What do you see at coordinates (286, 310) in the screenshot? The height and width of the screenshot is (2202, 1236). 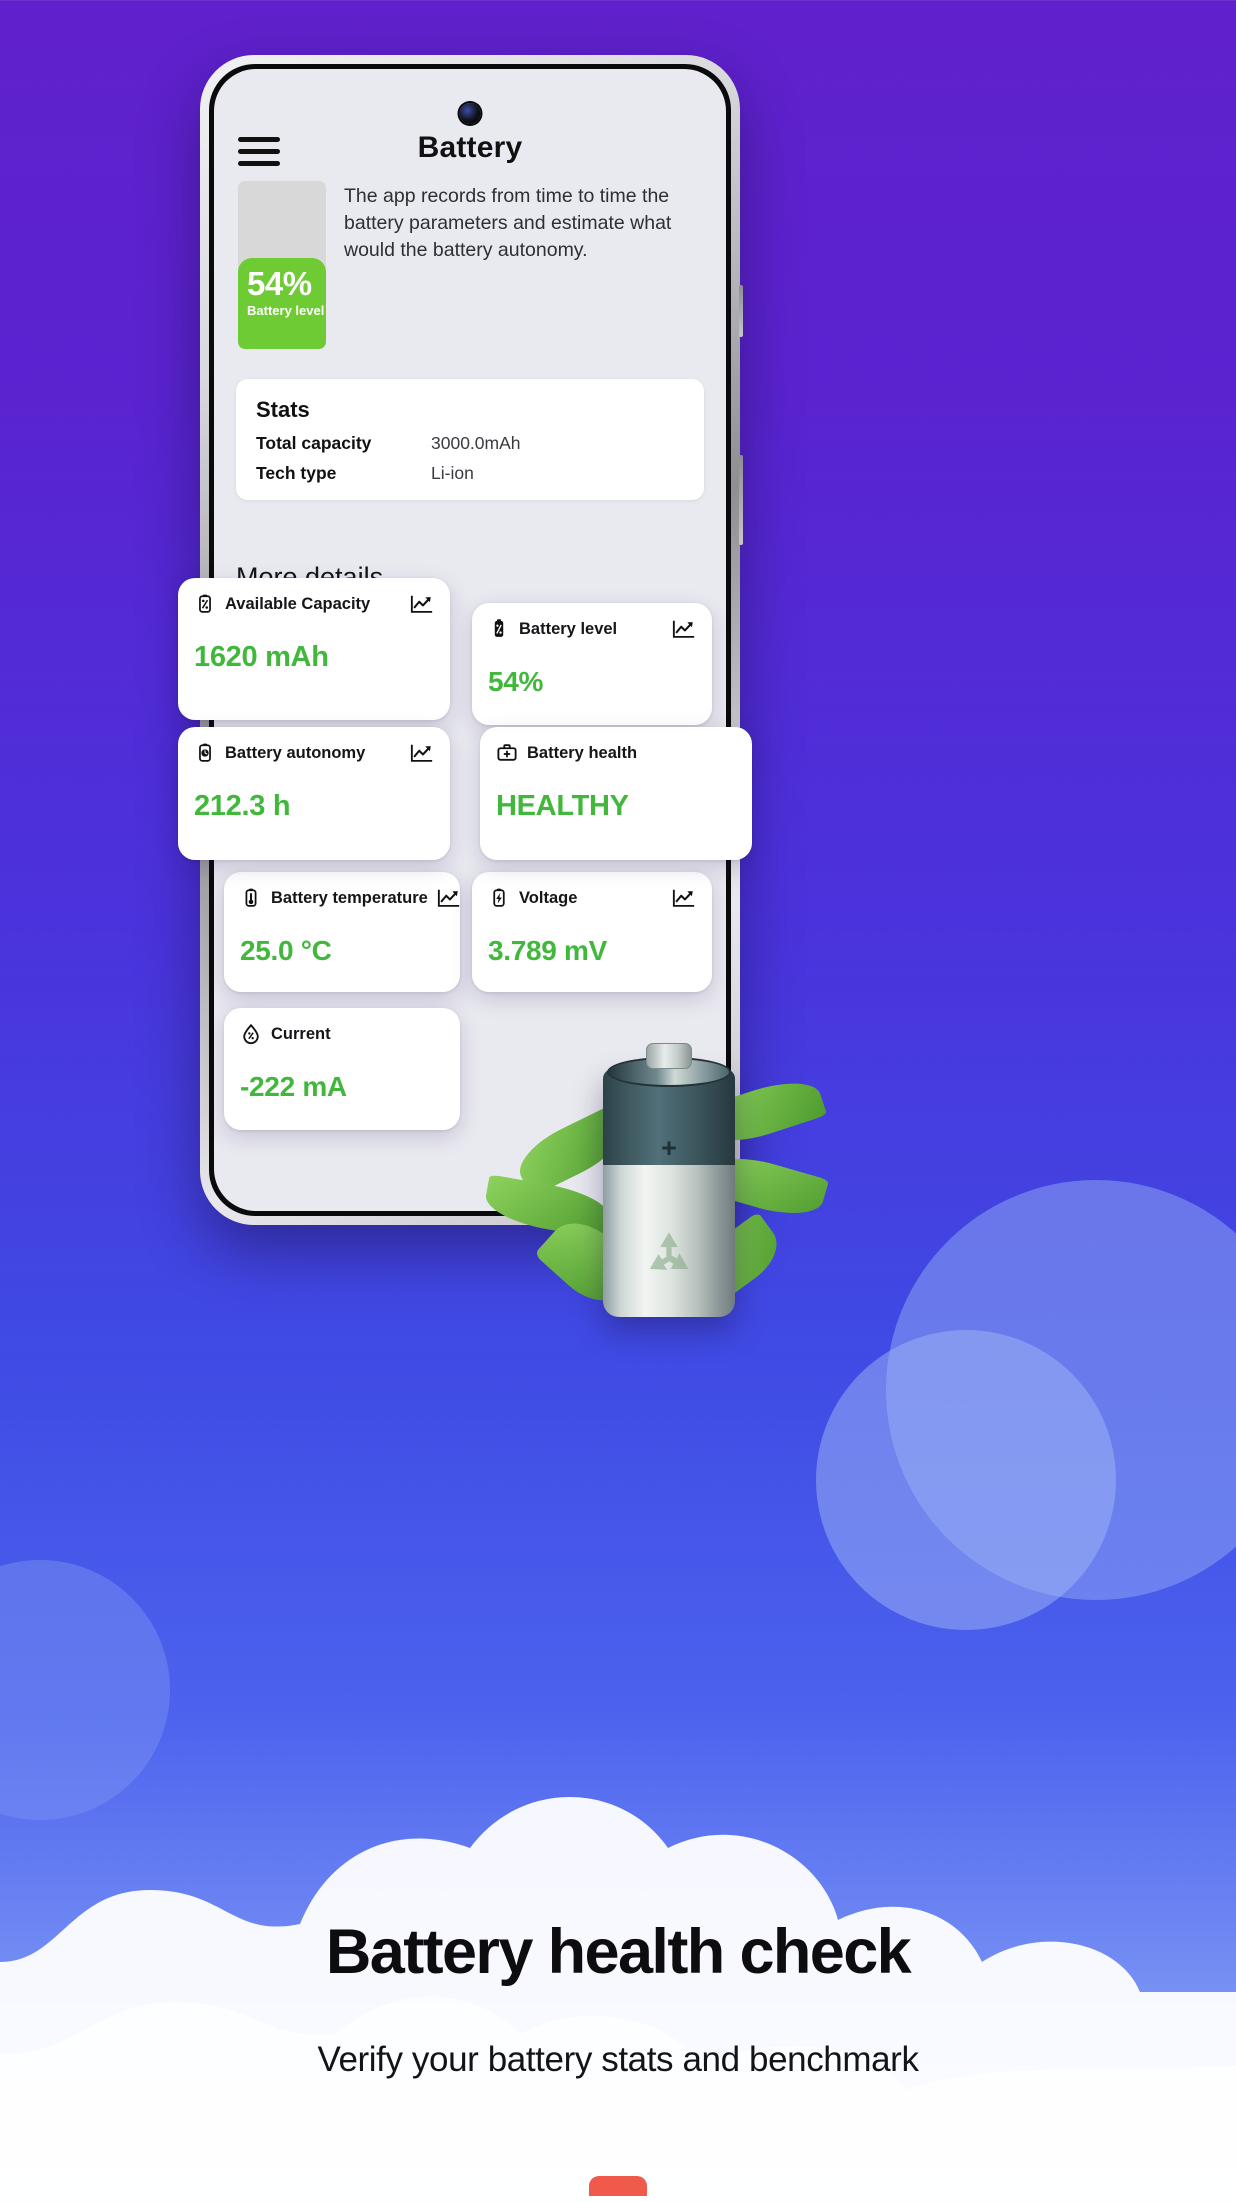 I see `battery-widget-caption: Battery level` at bounding box center [286, 310].